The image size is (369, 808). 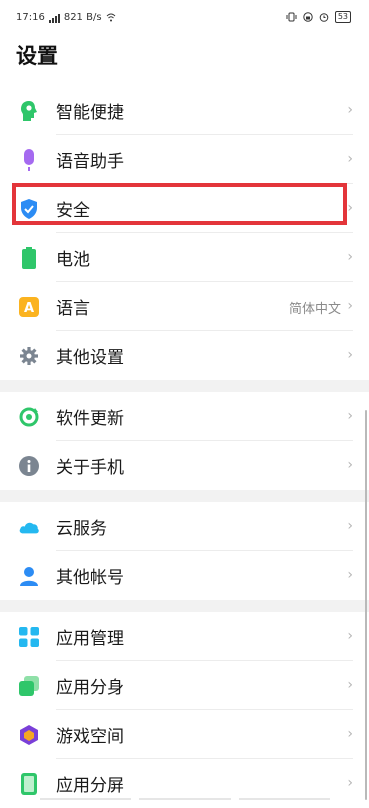 What do you see at coordinates (308, 17) in the screenshot?
I see `lock-icon` at bounding box center [308, 17].